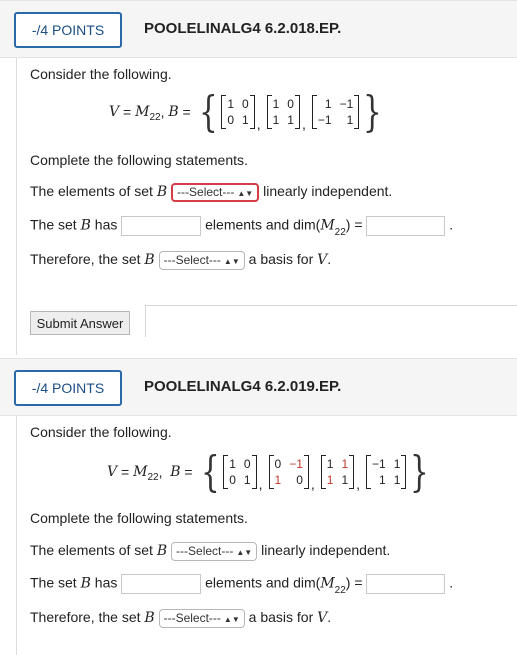 This screenshot has width=517, height=655. Describe the element at coordinates (289, 472) in the screenshot. I see `matrix-2: 0 −1 10` at that location.